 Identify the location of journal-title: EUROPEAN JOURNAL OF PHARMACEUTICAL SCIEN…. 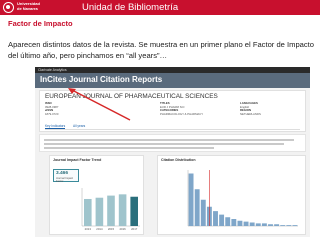
(131, 96).